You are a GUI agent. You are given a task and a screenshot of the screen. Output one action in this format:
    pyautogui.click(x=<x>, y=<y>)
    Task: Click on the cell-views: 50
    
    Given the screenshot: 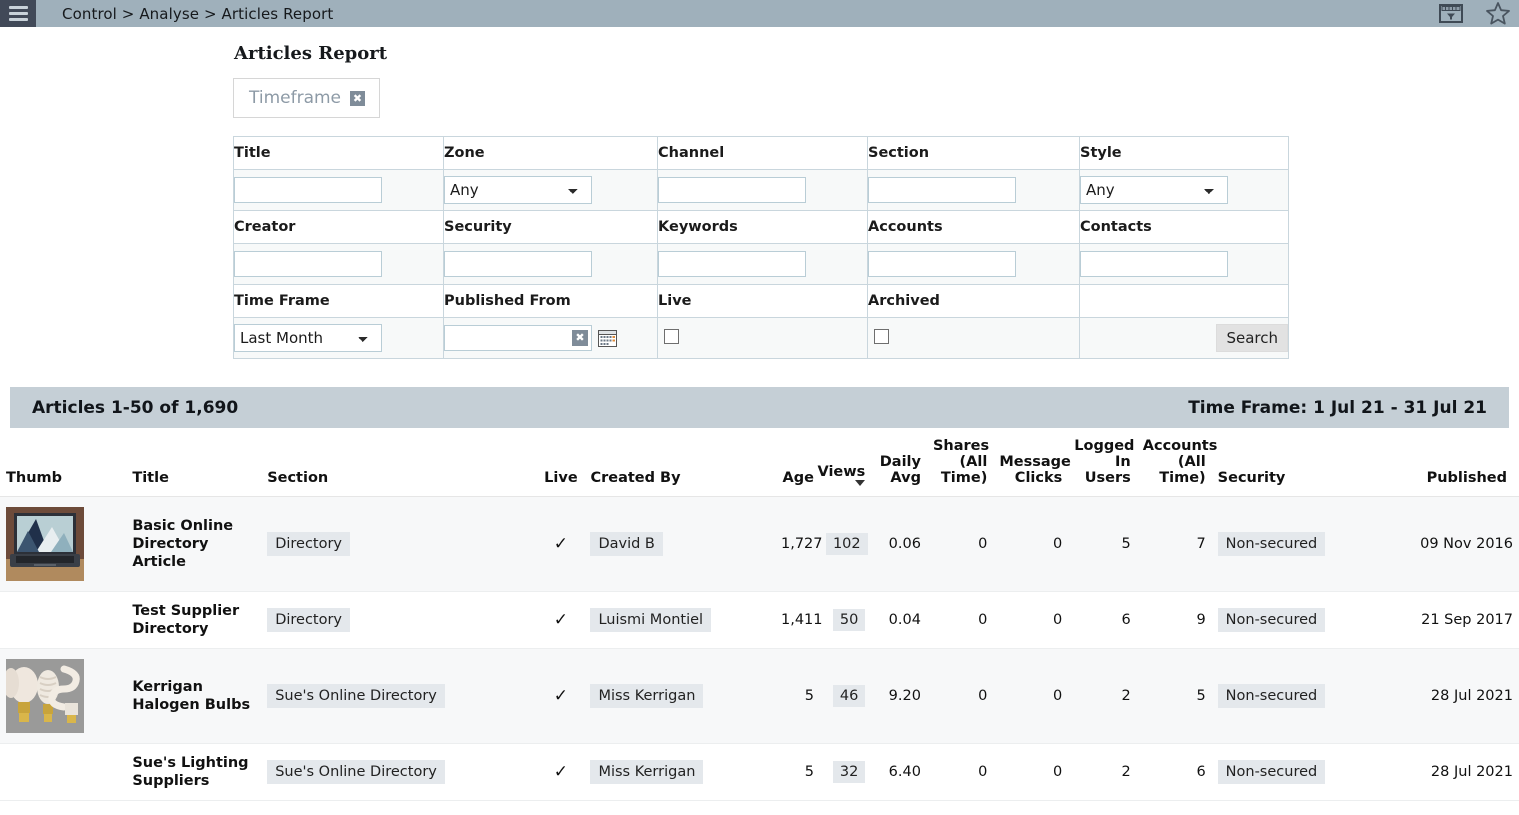 What is the action you would take?
    pyautogui.click(x=845, y=620)
    